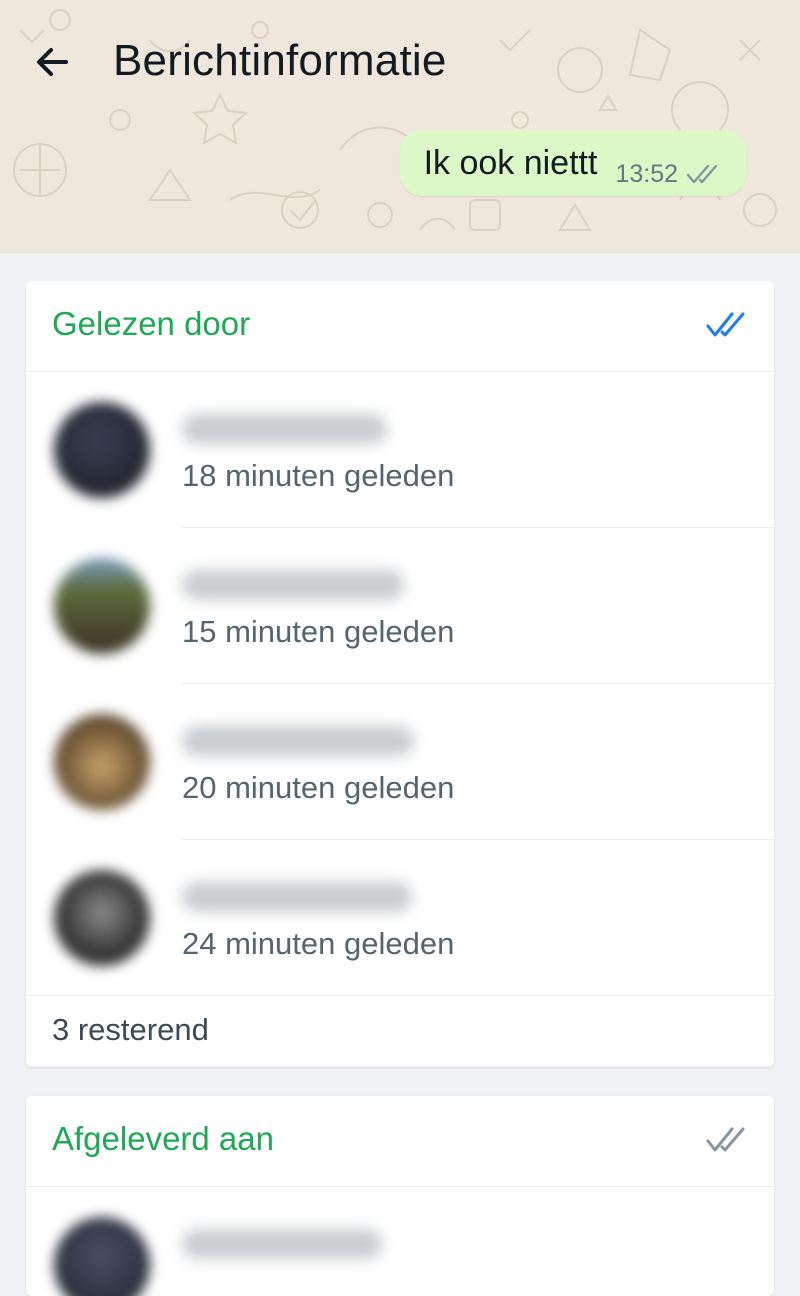 The image size is (800, 1296). I want to click on delivered-to-title: Afgeleverd aan, so click(163, 1138).